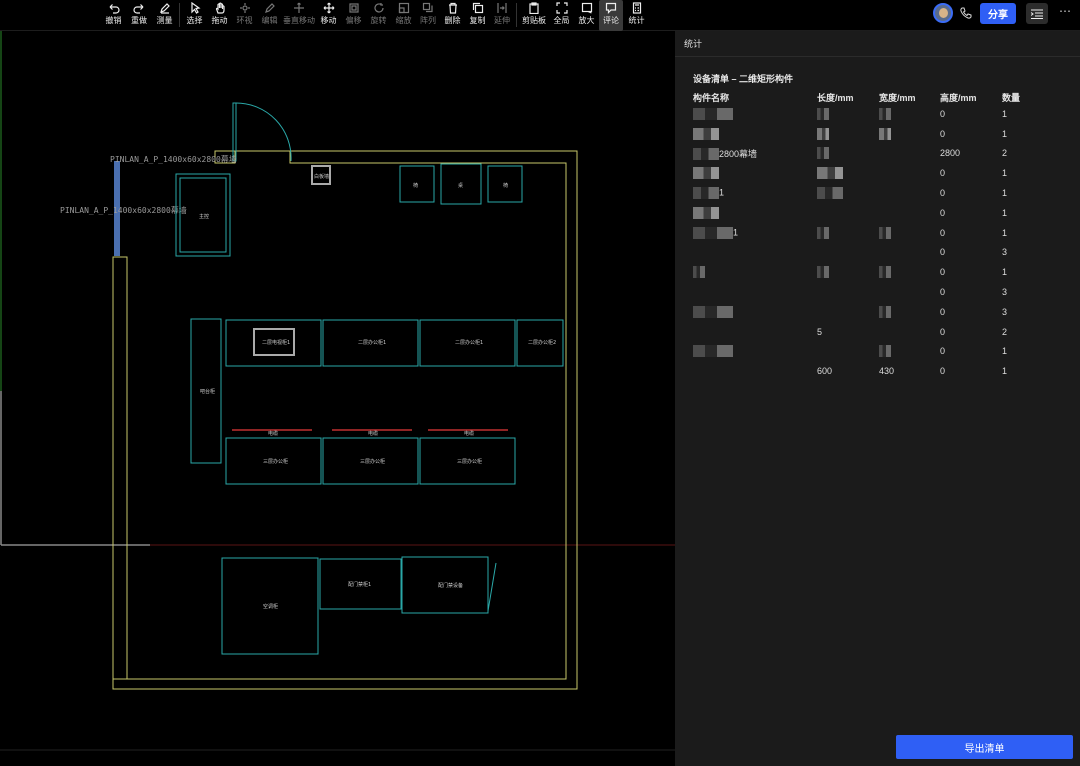 This screenshot has height=766, width=1080. I want to click on list-title: 设备清单 – 二维矩形构件, so click(743, 79).